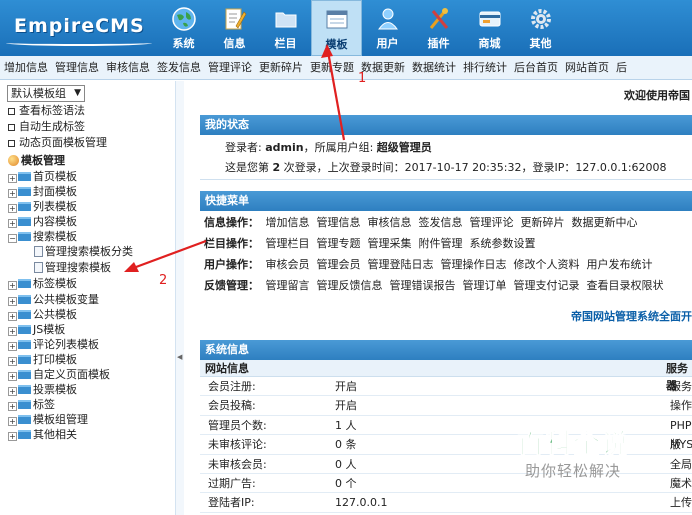 The height and width of the screenshot is (515, 692). Describe the element at coordinates (93, 344) in the screenshot. I see `tree-node-comment-list-template: + 评论列表模板` at that location.